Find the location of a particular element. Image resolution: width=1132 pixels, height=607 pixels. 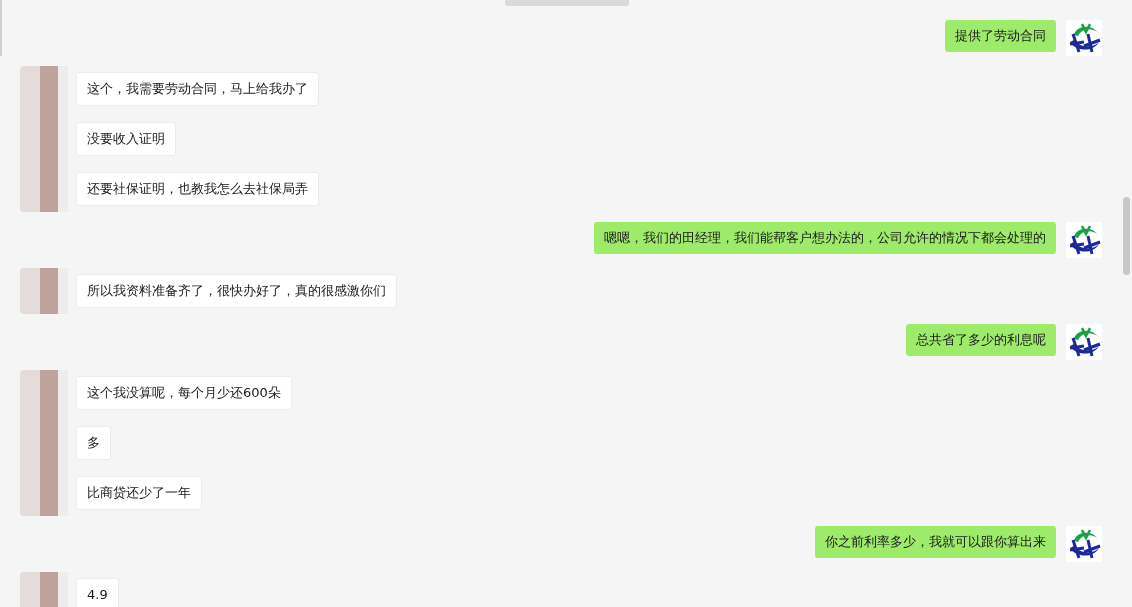

message-bubble: 4.9 is located at coordinates (97, 592).